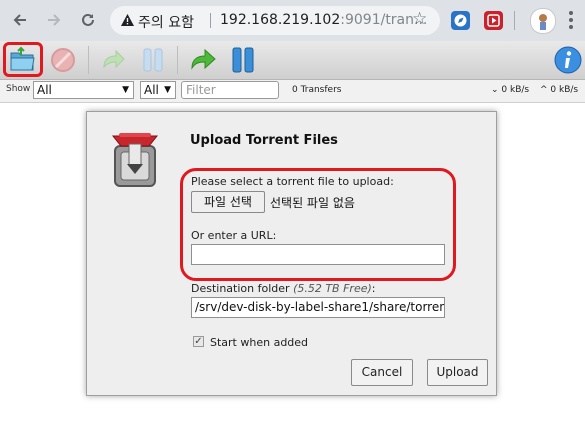 The width and height of the screenshot is (585, 440). I want to click on reload-button, so click(88, 20).